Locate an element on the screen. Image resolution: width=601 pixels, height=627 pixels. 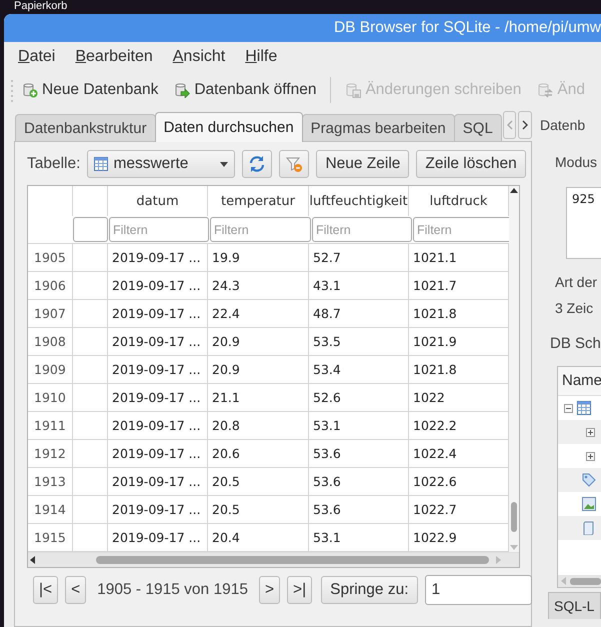
menu-item: Datei is located at coordinates (37, 57).